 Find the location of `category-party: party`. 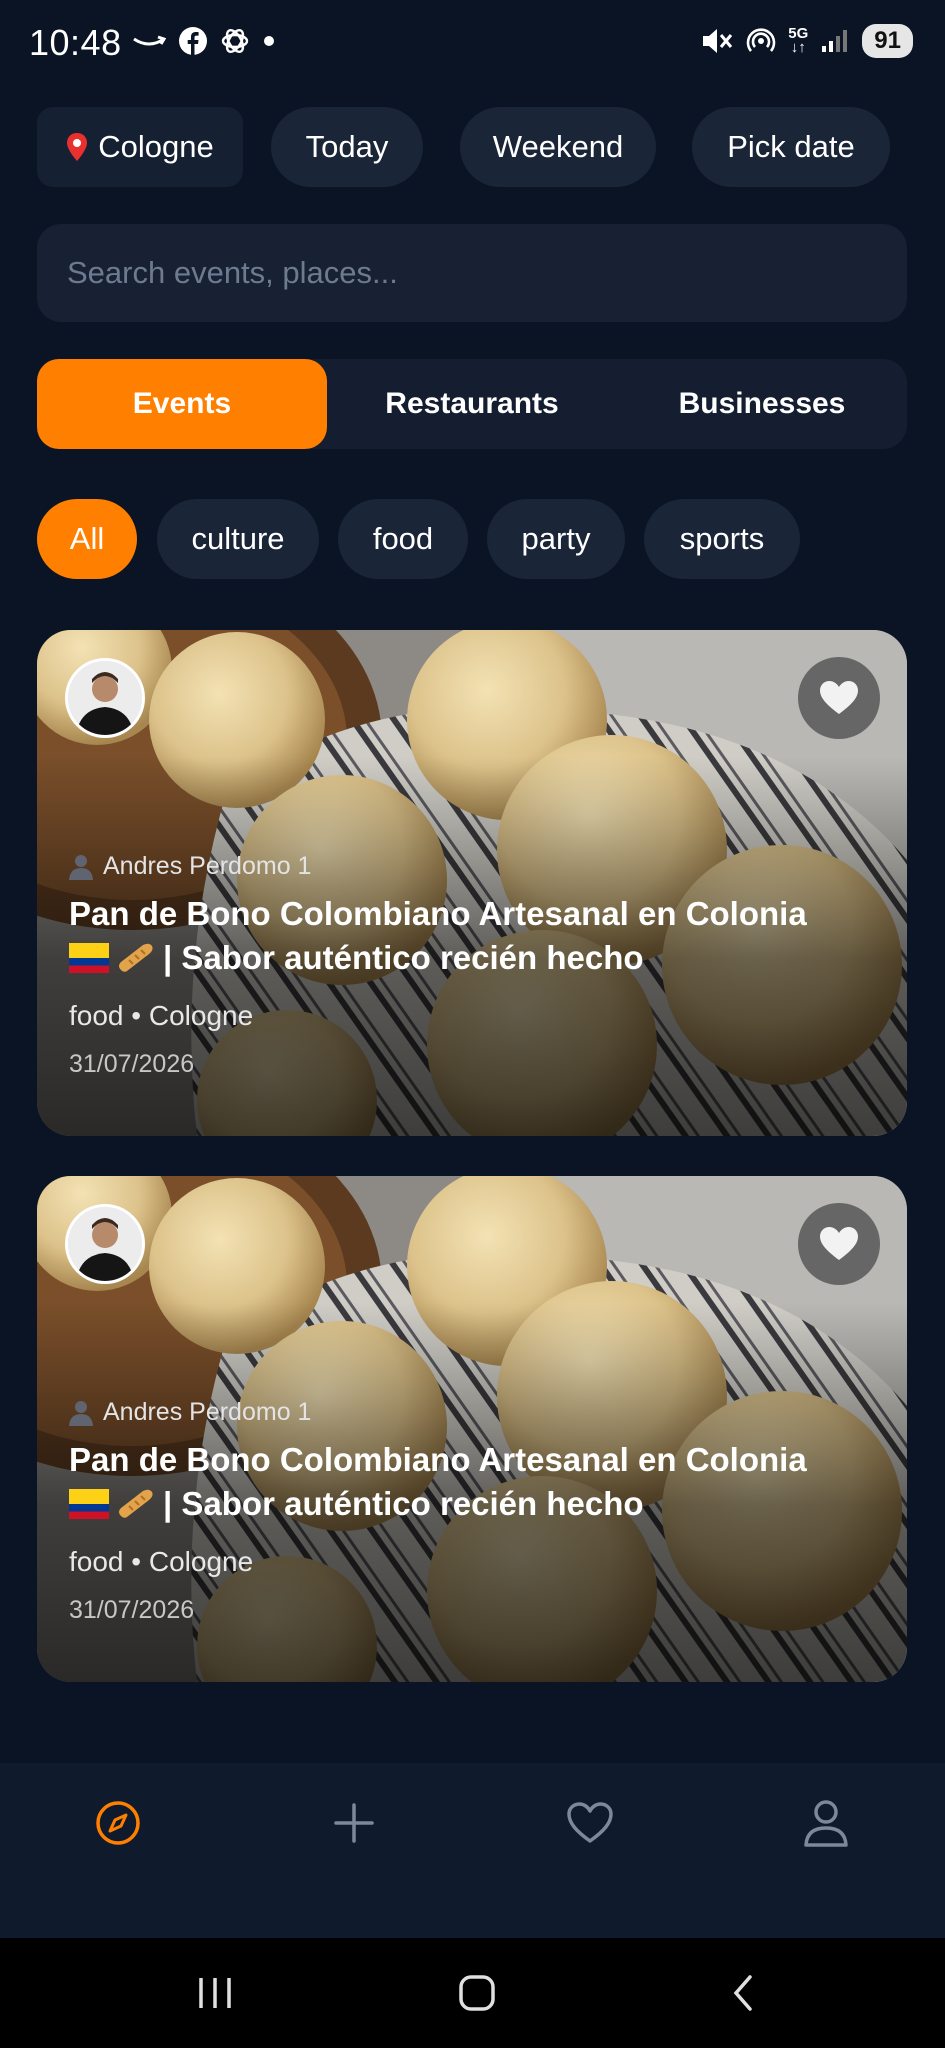

category-party: party is located at coordinates (556, 539).